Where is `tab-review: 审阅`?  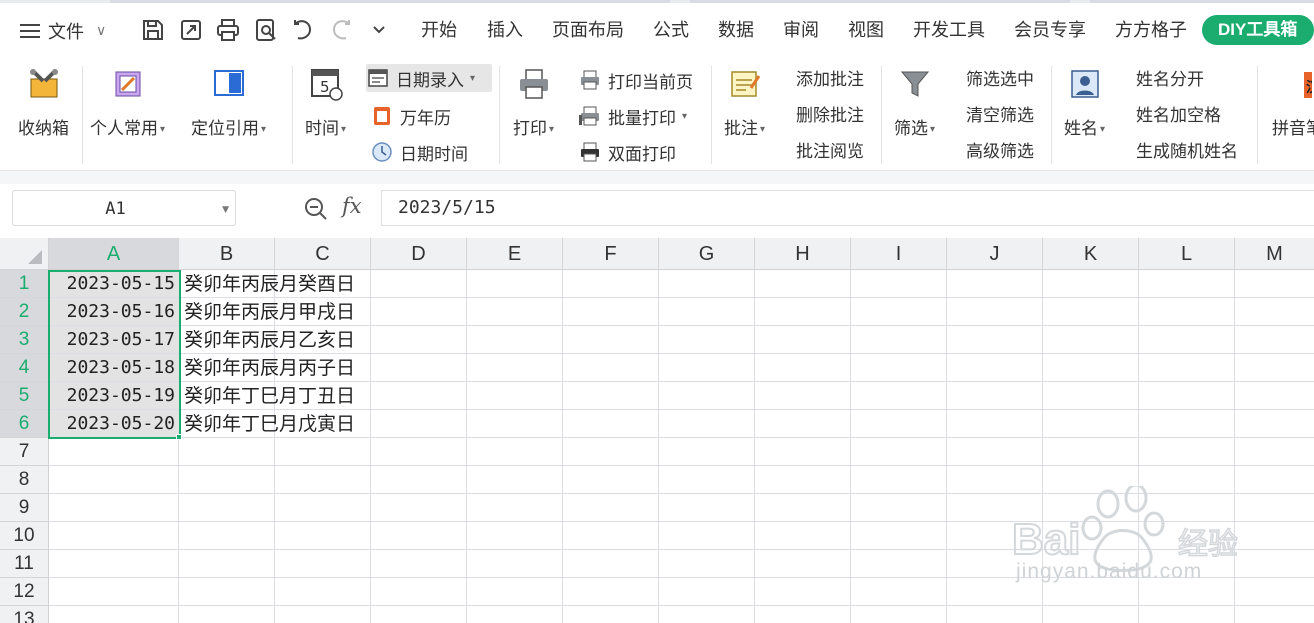
tab-review: 审阅 is located at coordinates (801, 31).